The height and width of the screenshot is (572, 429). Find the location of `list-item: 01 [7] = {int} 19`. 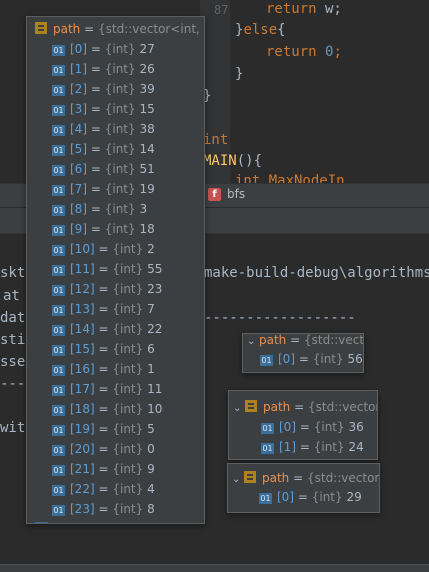

list-item: 01 [7] = {int} 19 is located at coordinates (103, 189).